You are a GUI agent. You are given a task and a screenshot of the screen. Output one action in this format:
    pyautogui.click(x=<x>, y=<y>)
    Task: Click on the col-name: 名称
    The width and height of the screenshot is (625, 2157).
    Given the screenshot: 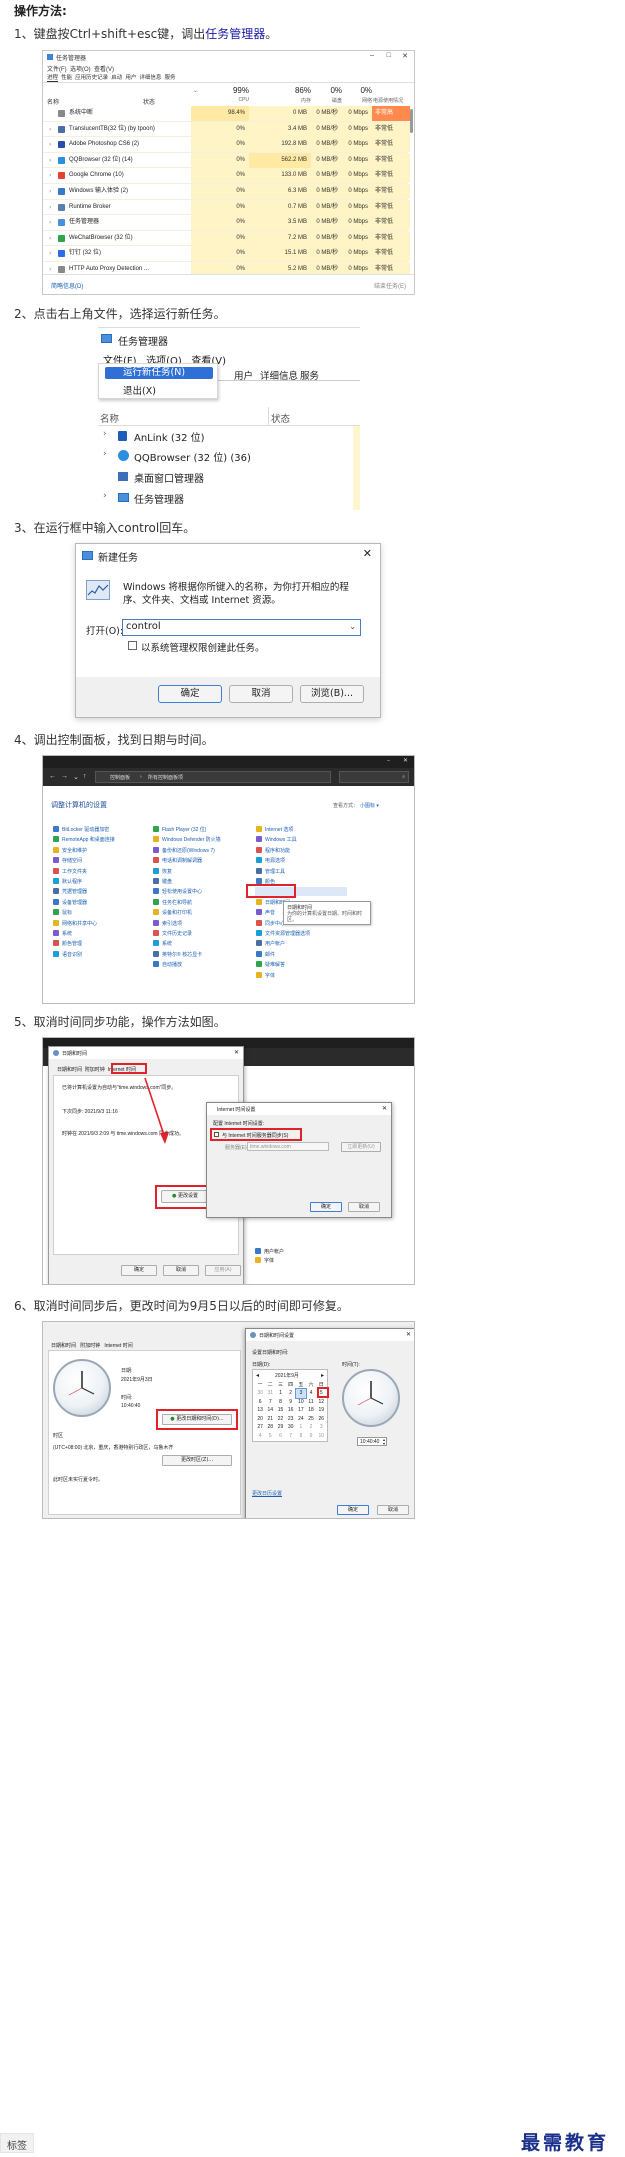 What is the action you would take?
    pyautogui.click(x=53, y=101)
    